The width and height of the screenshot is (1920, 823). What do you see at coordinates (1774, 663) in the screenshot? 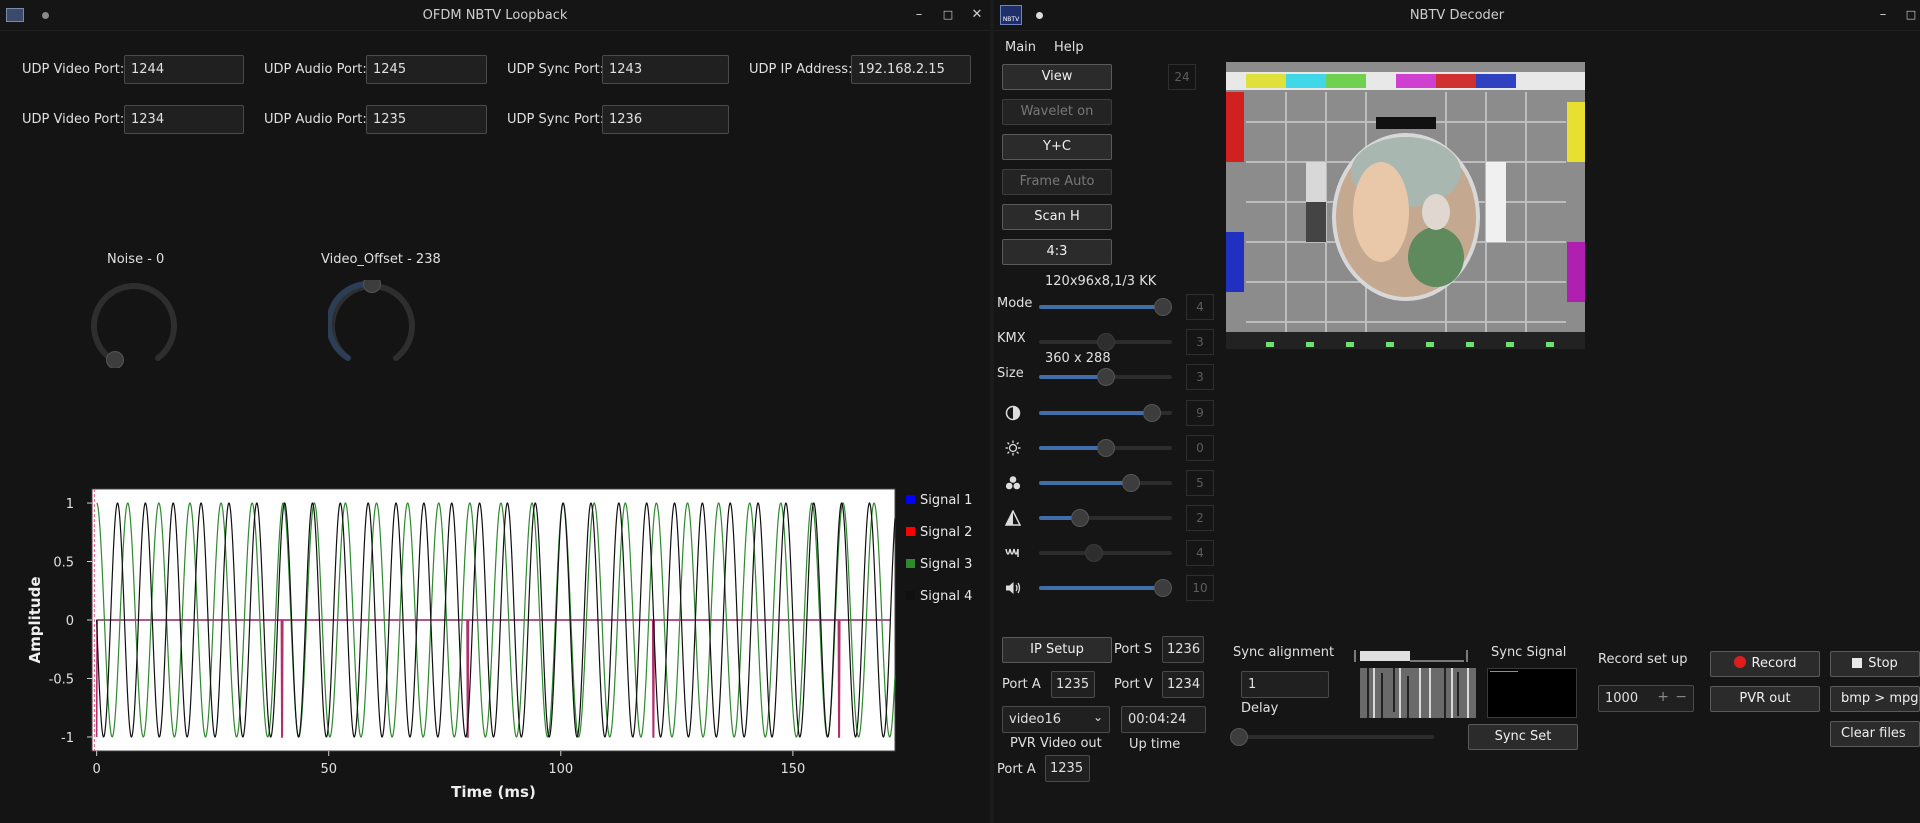
I see `record-label: Record` at bounding box center [1774, 663].